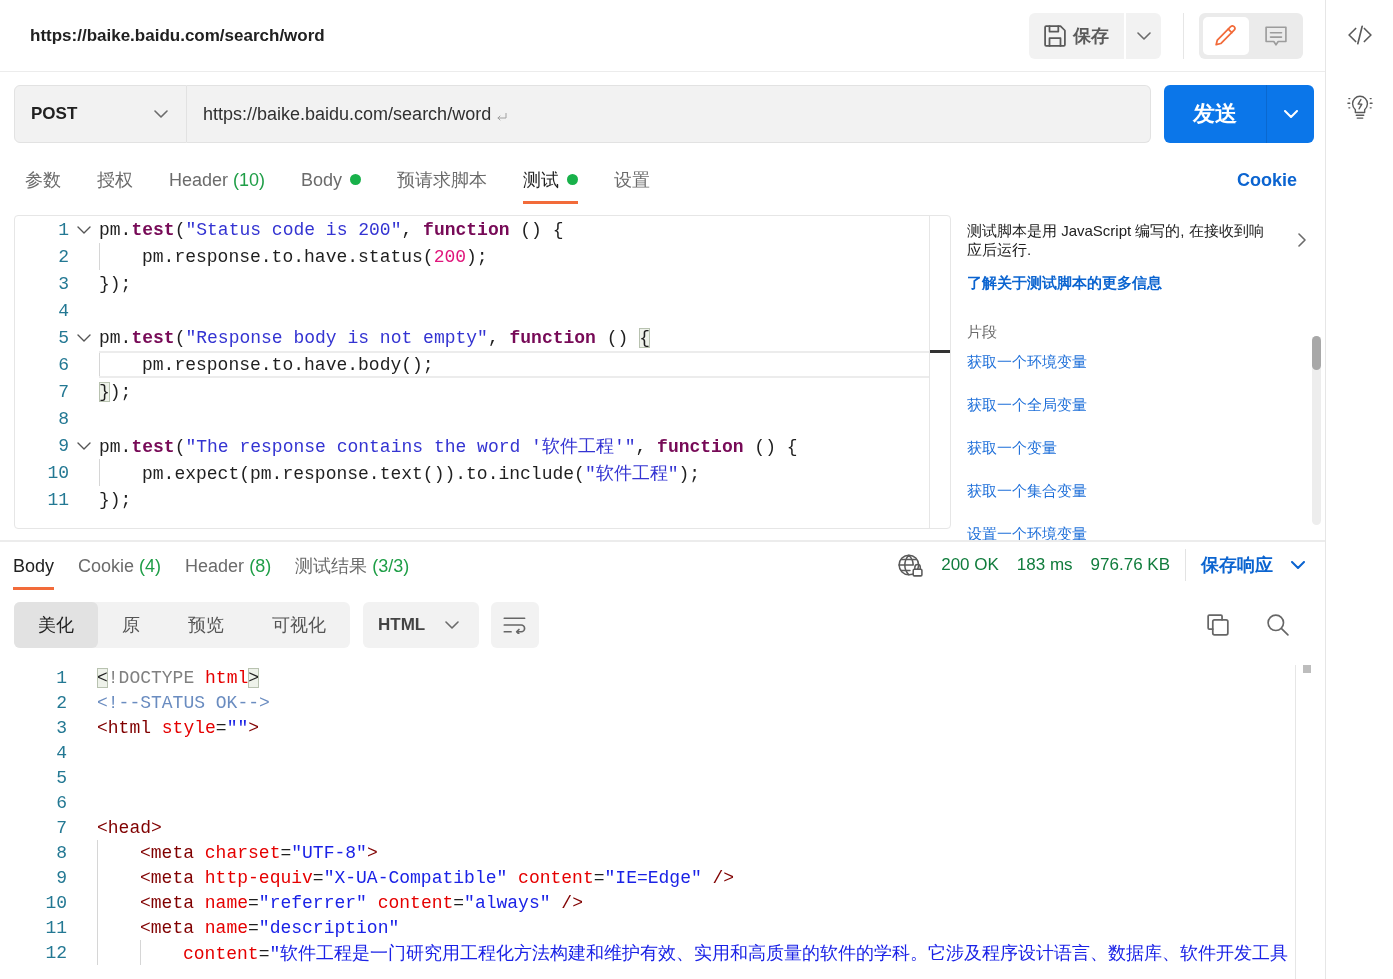  What do you see at coordinates (299, 625) in the screenshot?
I see `view-mode-tab: 可视化` at bounding box center [299, 625].